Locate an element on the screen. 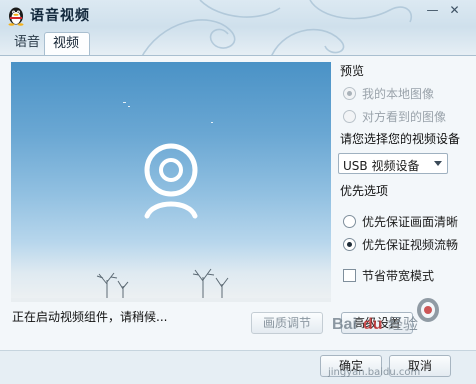 This screenshot has height=384, width=476. svg-text: Bai is located at coordinates (344, 324).